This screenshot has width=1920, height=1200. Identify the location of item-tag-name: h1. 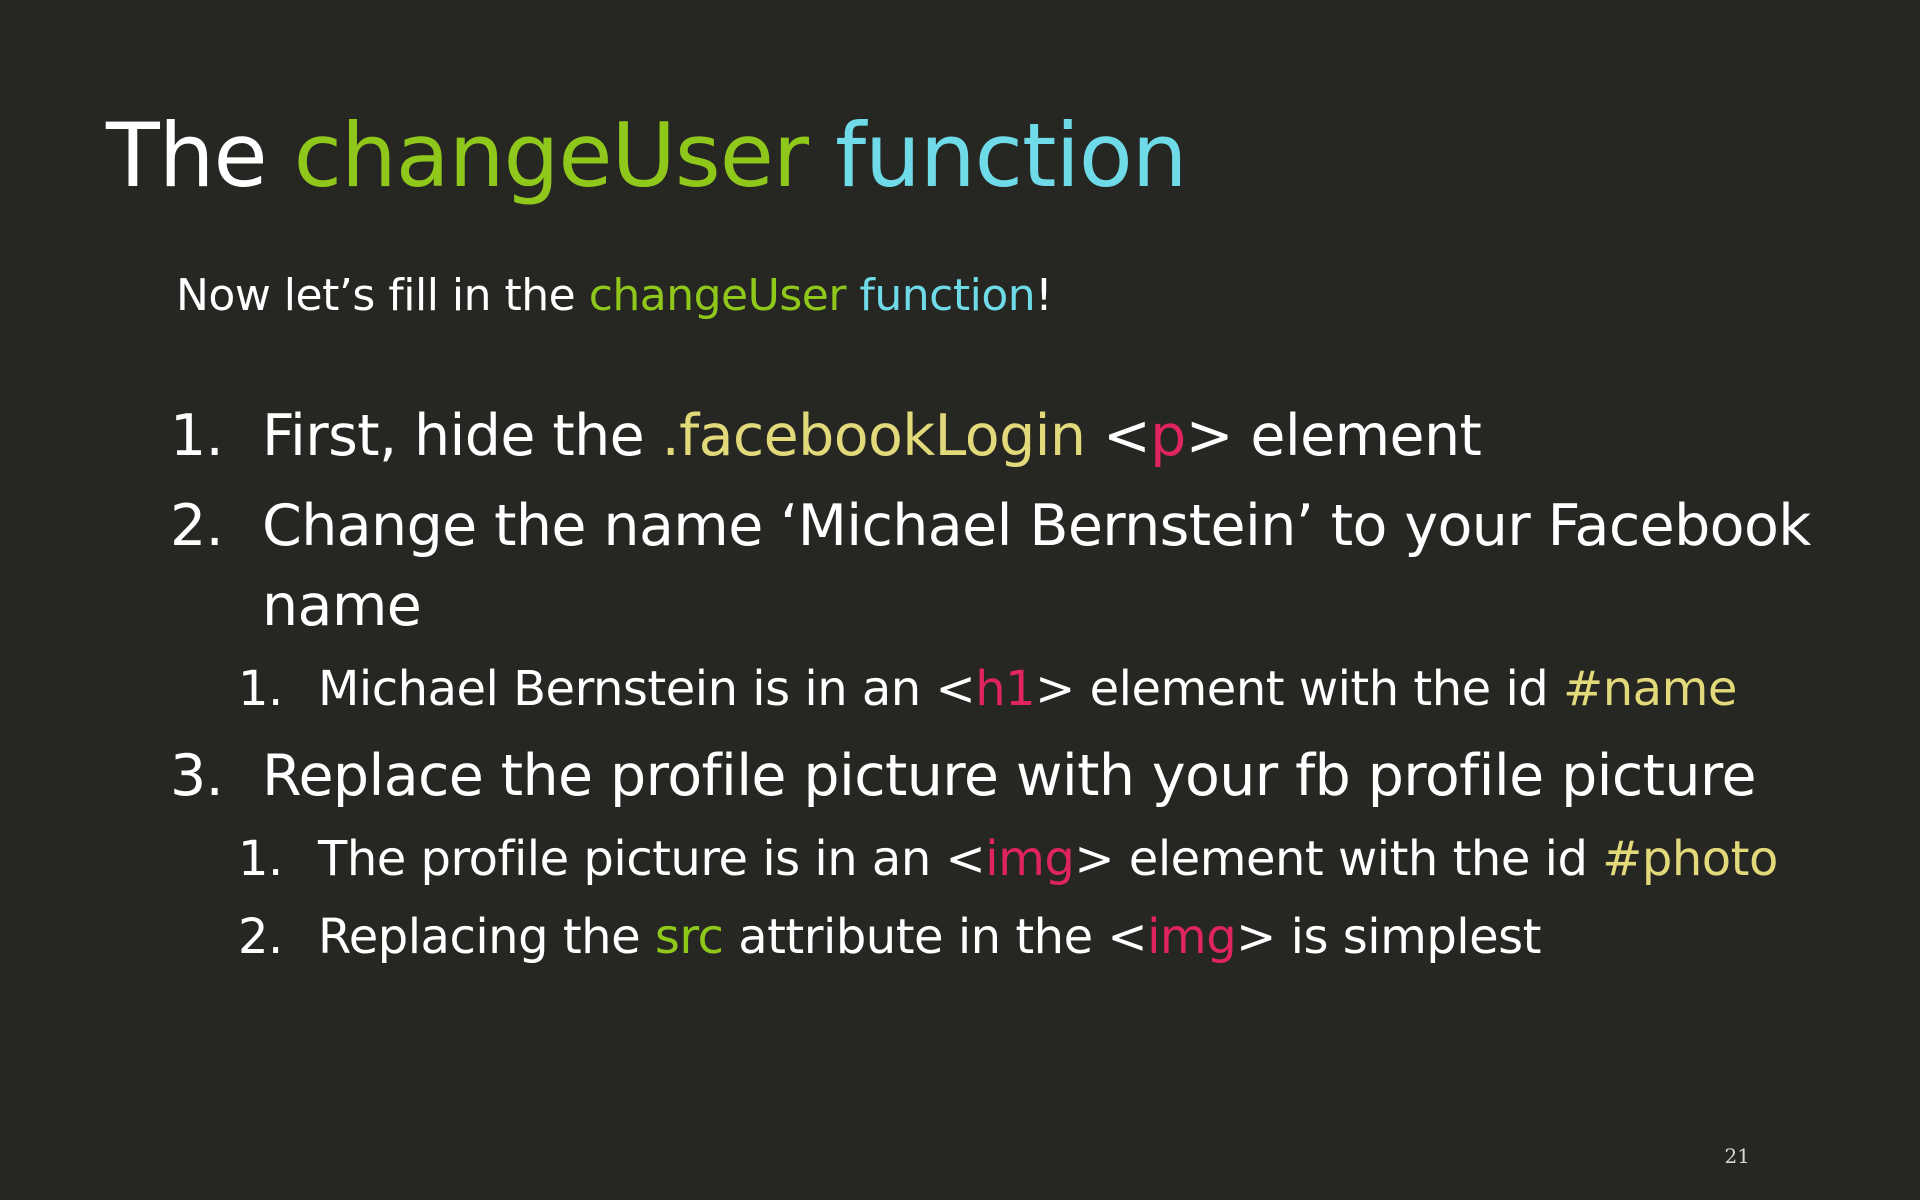
(1005, 689).